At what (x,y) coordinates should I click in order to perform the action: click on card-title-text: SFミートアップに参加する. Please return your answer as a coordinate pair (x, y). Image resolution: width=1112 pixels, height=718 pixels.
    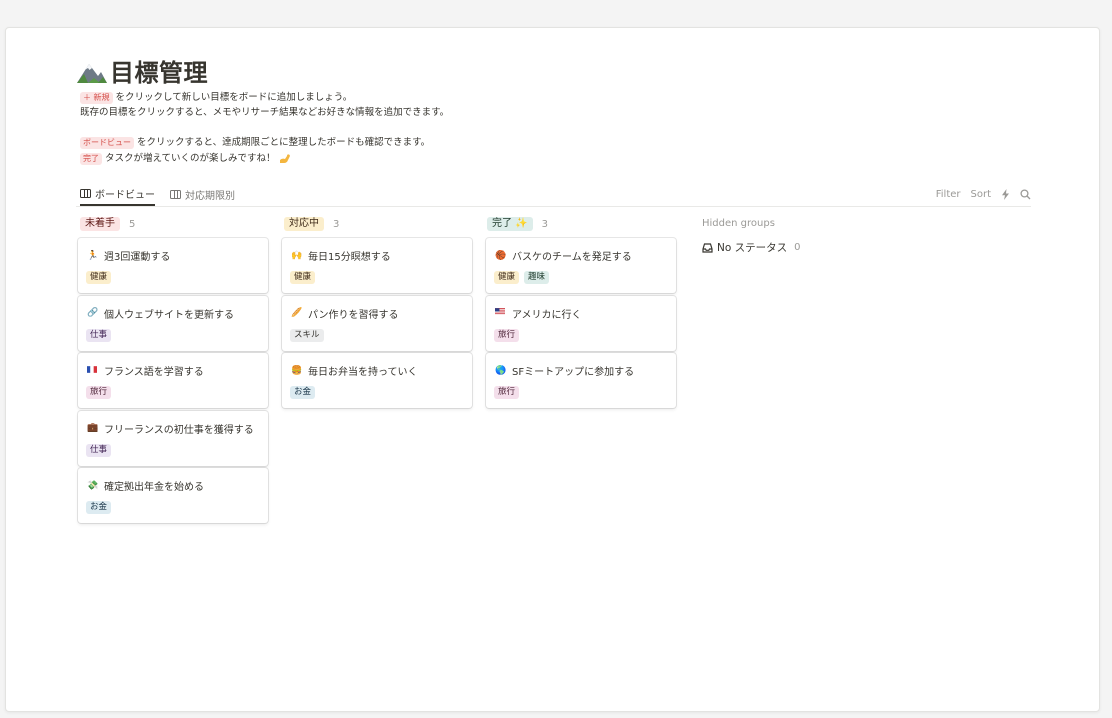
    Looking at the image, I should click on (573, 372).